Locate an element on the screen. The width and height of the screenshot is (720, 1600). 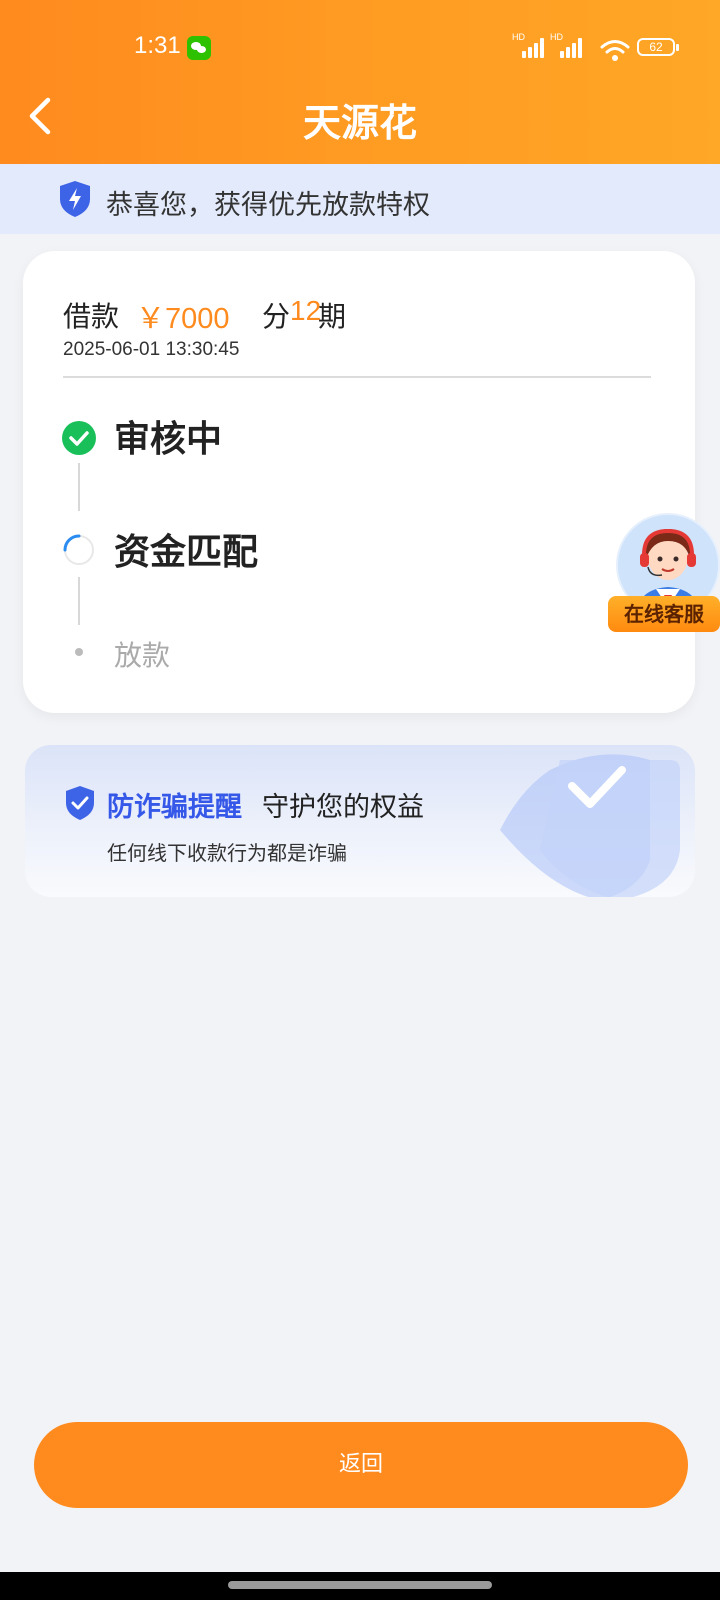
wechat-icon is located at coordinates (199, 48).